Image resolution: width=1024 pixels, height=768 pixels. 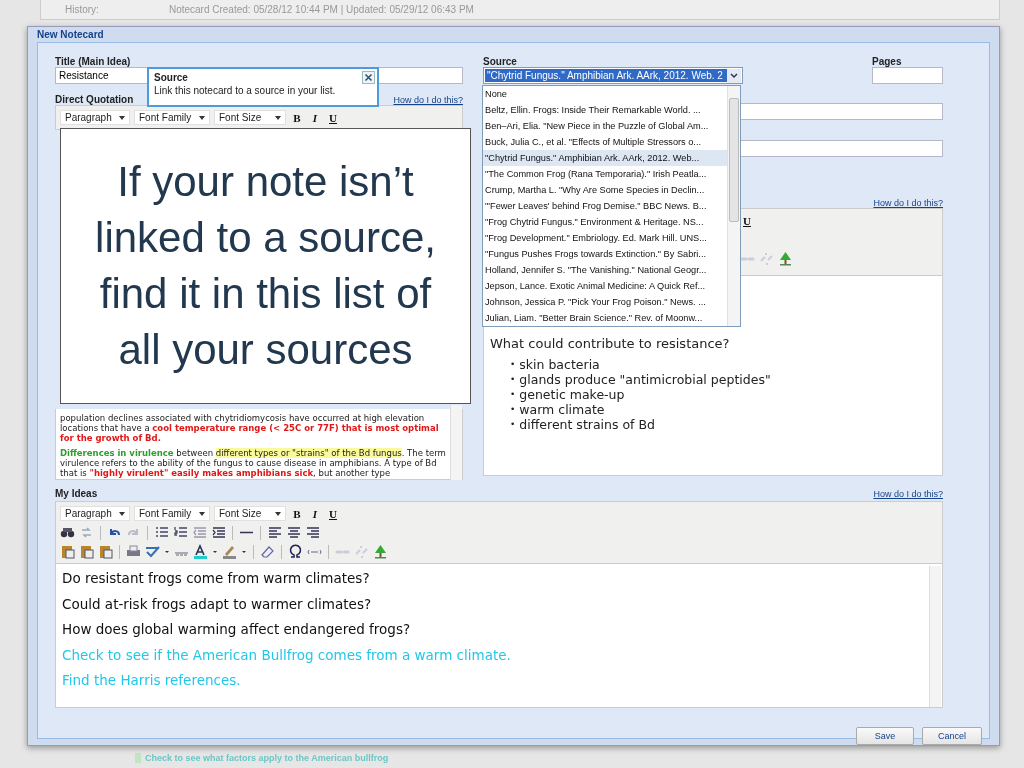 I want to click on tooltip-text: Link this notecard to a source in your list., so click(x=245, y=90).